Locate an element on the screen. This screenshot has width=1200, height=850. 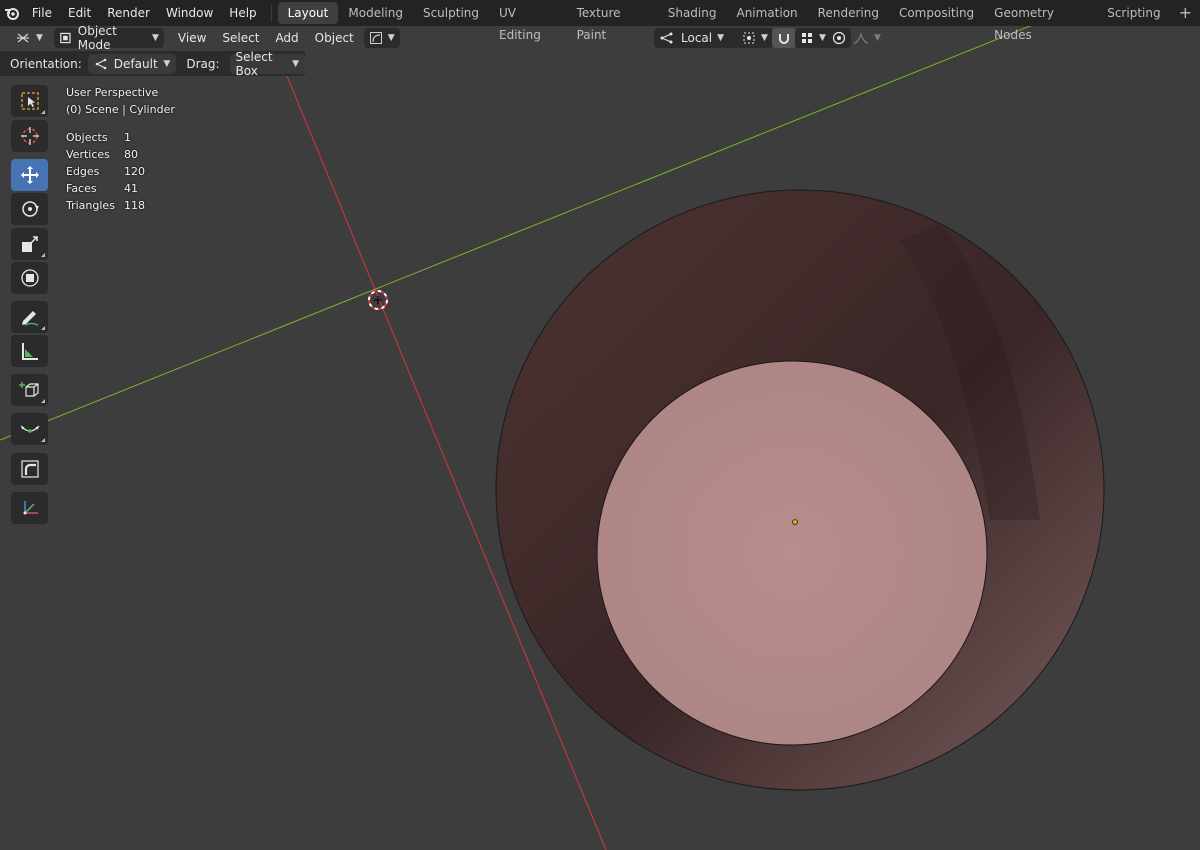
axes-icon is located at coordinates (30, 508).